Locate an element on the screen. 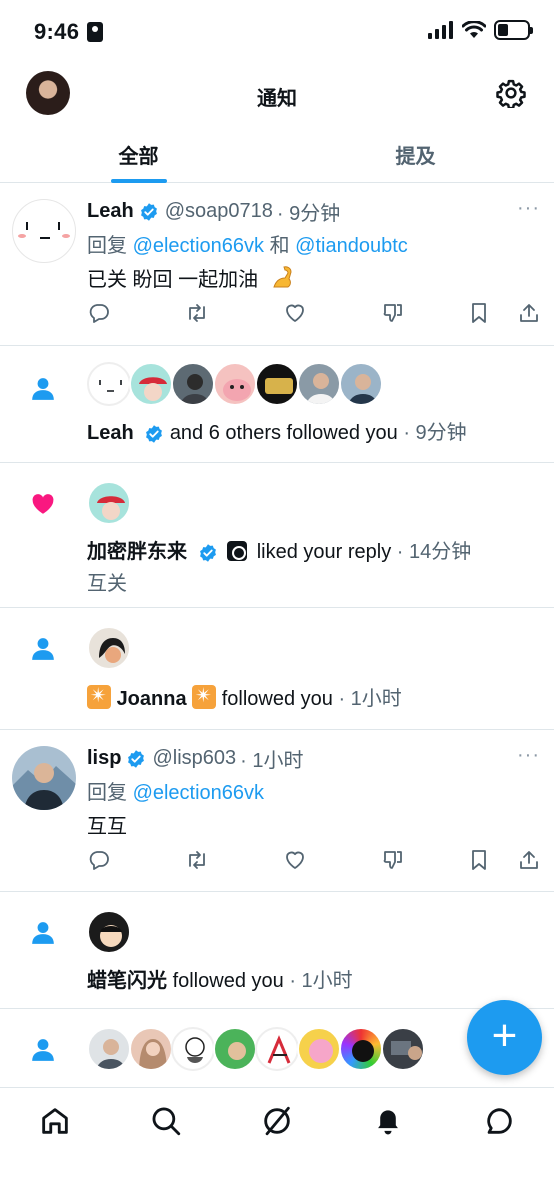  follow-notification: Leah and 6 others followed you · 9分钟 is located at coordinates (277, 404).